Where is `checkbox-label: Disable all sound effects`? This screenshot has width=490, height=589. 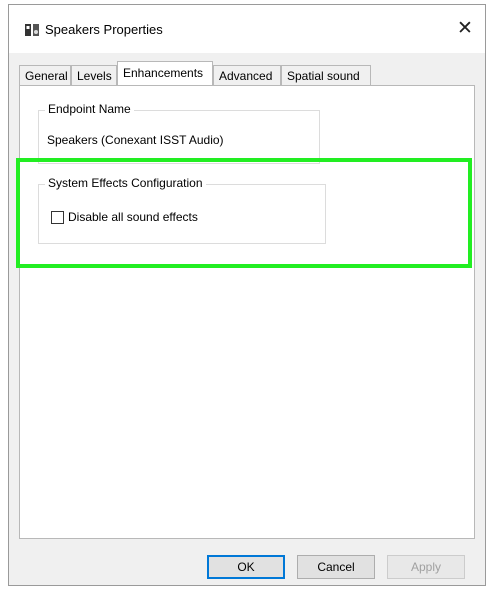
checkbox-label: Disable all sound effects is located at coordinates (133, 217).